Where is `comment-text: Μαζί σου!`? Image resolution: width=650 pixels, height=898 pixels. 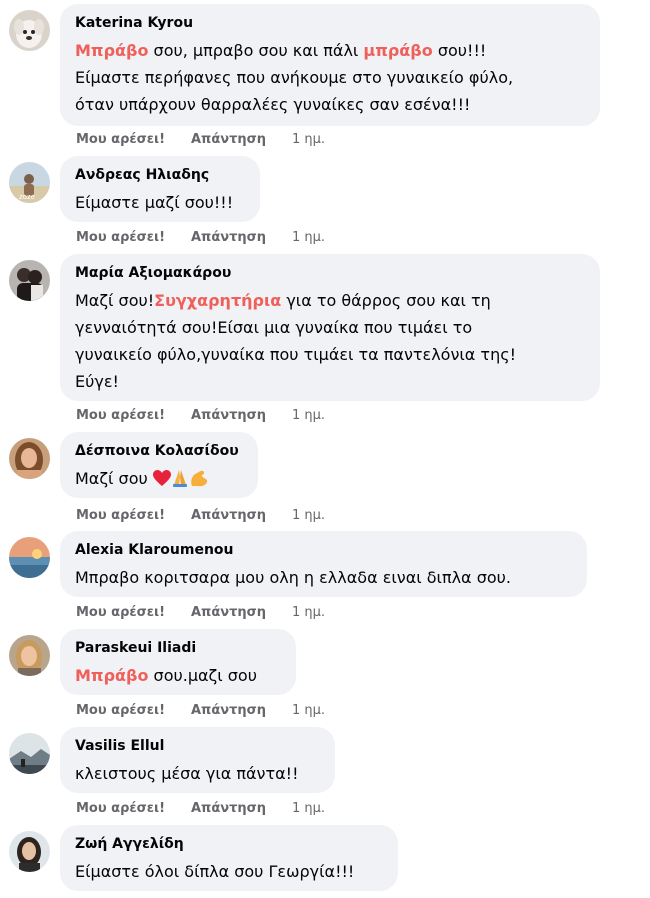
comment-text: Μαζί σου! is located at coordinates (115, 300).